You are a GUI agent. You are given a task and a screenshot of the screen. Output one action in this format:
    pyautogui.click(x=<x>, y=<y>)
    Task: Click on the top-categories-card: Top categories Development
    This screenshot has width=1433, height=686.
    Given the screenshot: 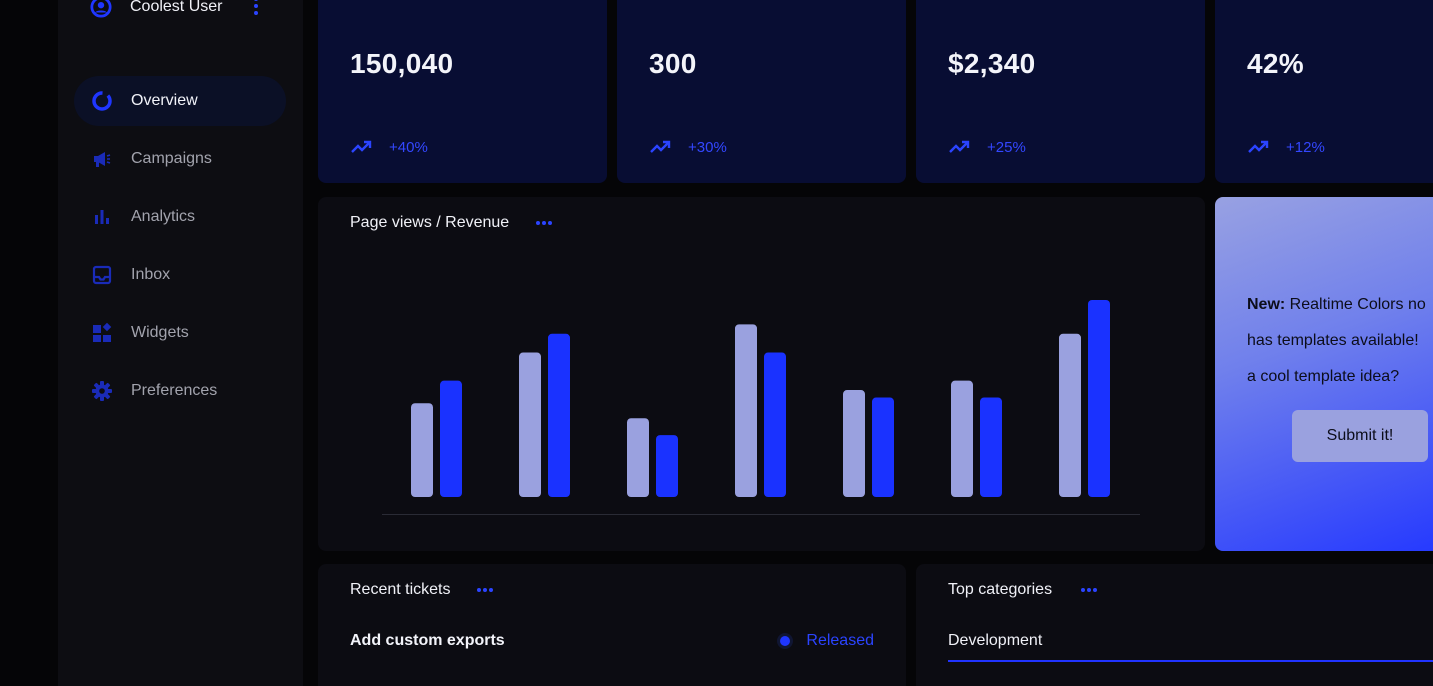 What is the action you would take?
    pyautogui.click(x=1174, y=625)
    